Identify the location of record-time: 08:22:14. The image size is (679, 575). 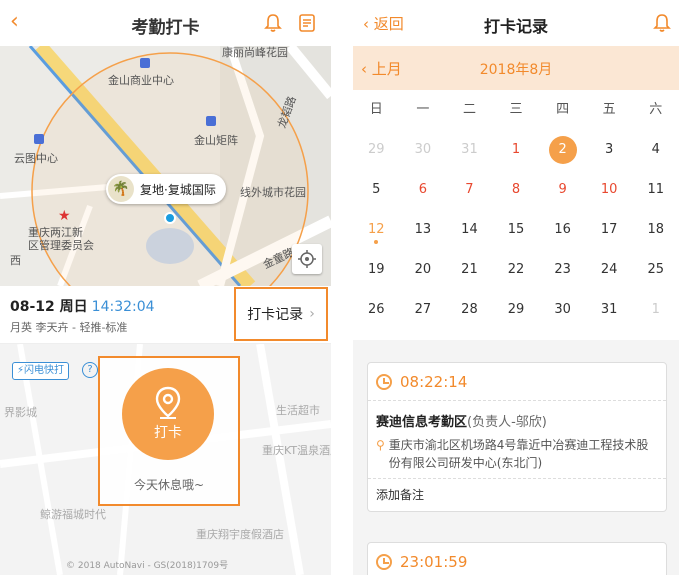
(434, 381).